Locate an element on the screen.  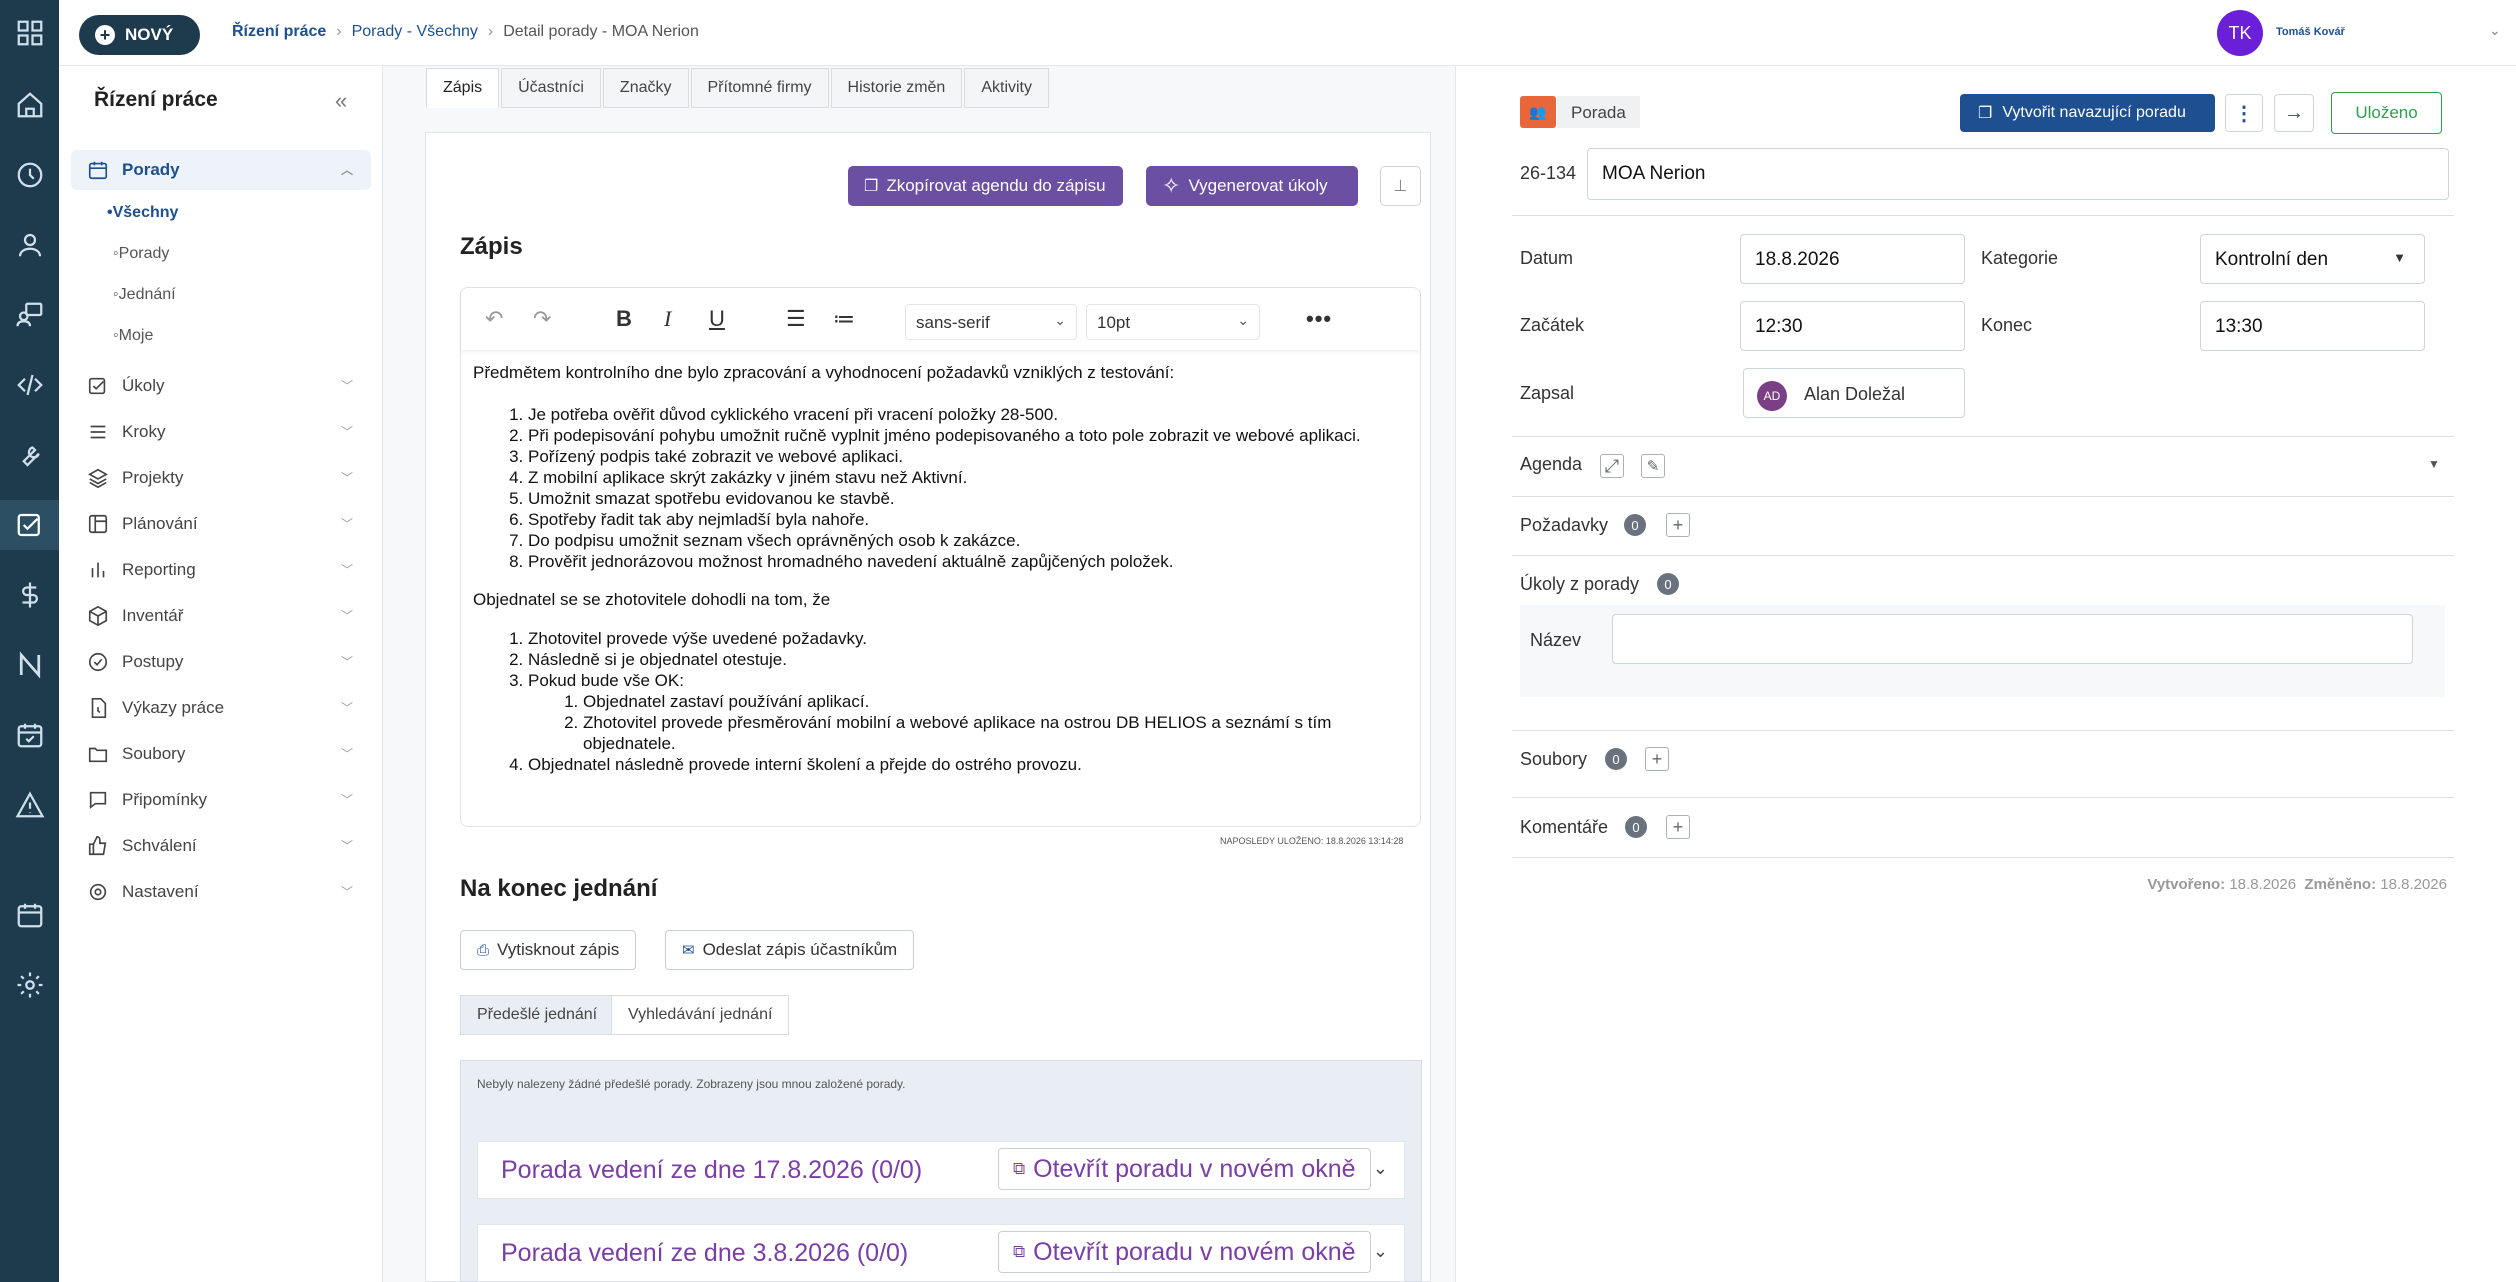
task-check-icon is located at coordinates (29, 525).